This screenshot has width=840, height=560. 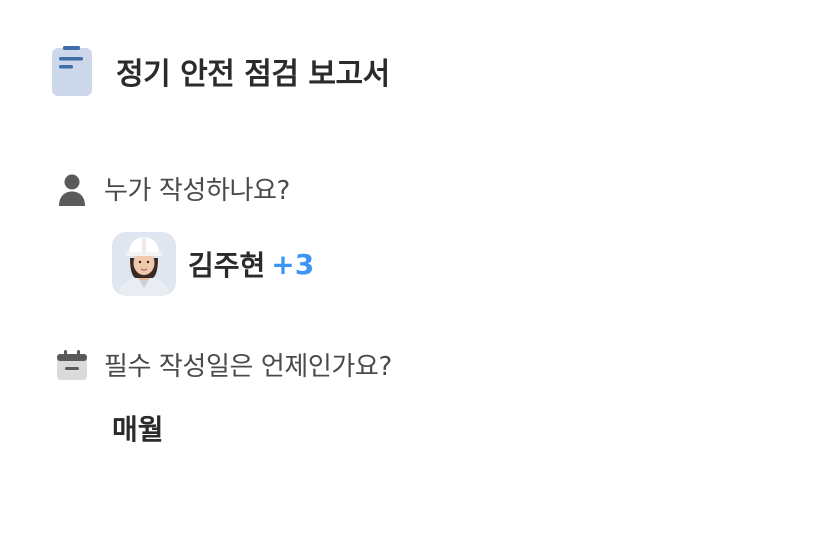 I want to click on due-section: 필수 작성일은 언제인가요?, so click(x=224, y=364).